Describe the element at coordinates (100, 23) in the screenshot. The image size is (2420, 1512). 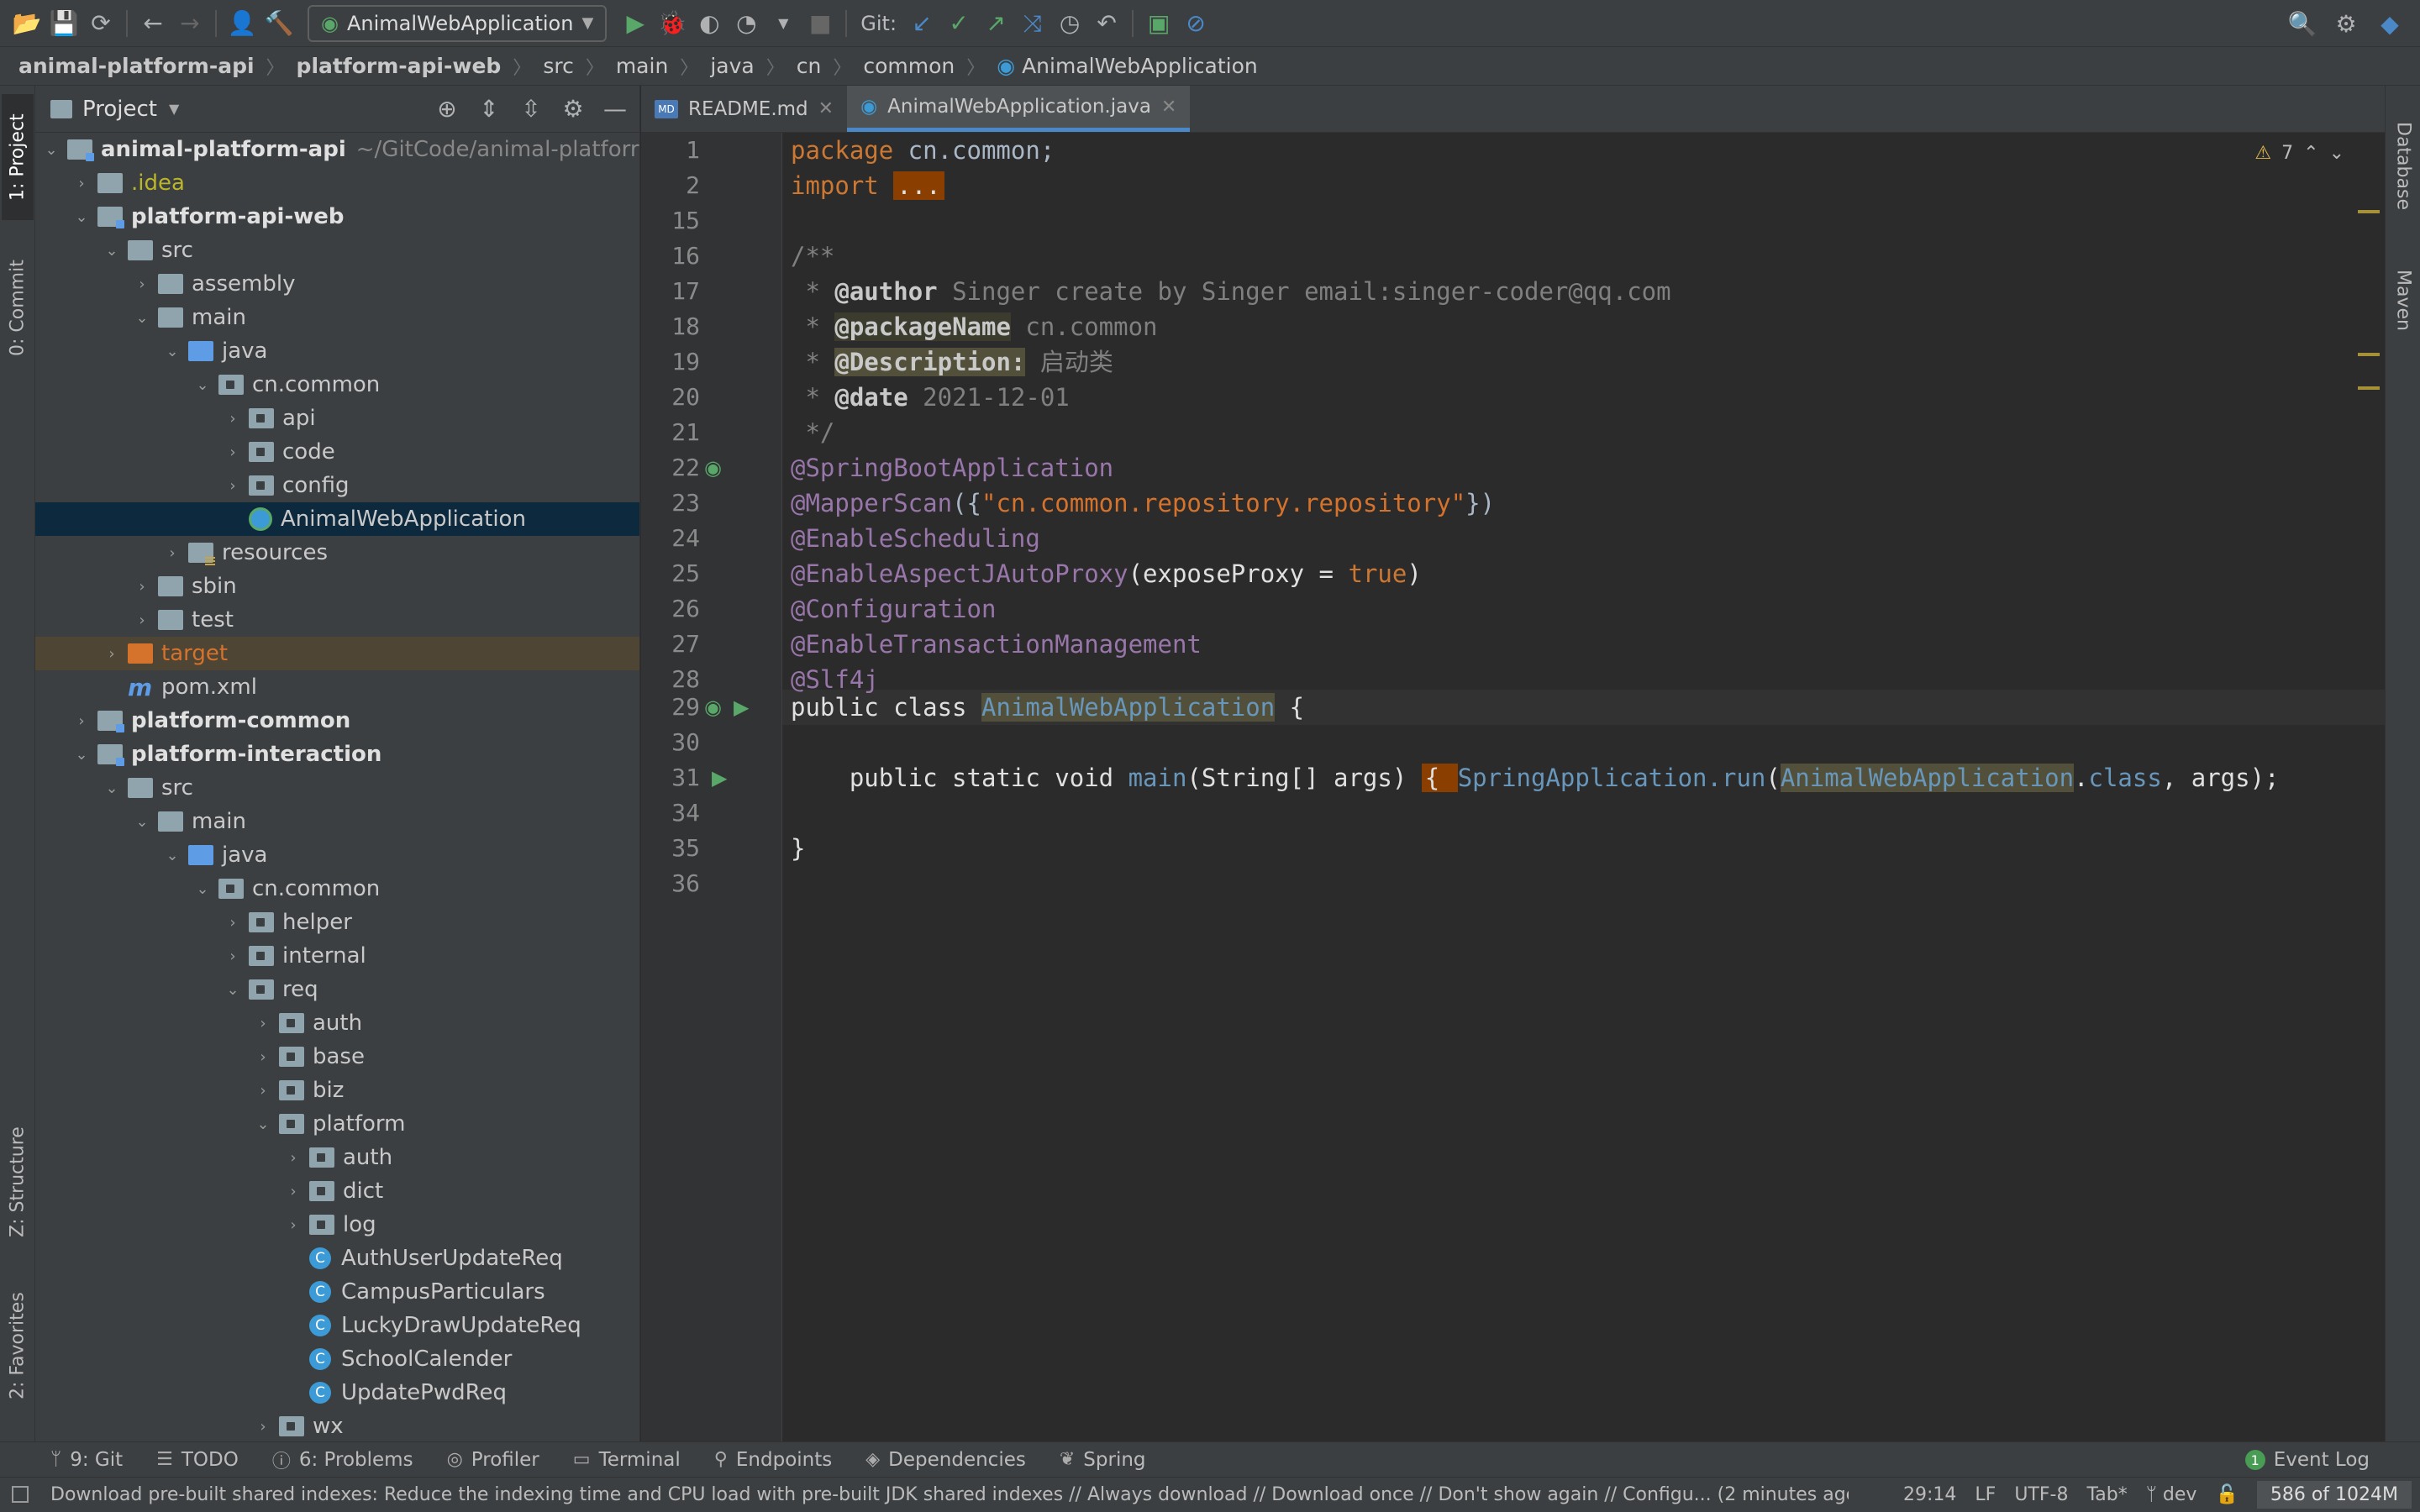
I see `sync-icon: ⟳` at that location.